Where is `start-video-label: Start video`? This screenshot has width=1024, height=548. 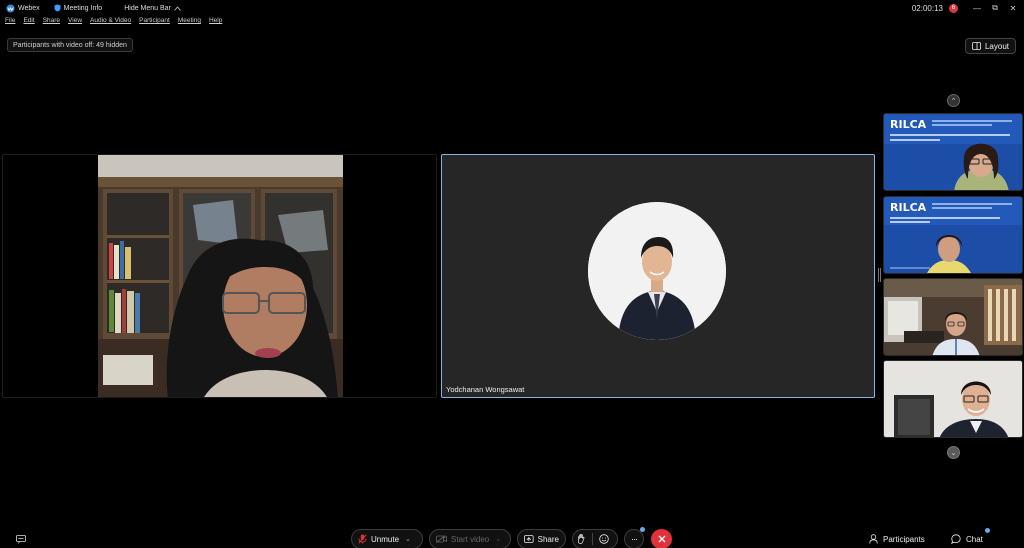
start-video-label: Start video is located at coordinates (470, 539).